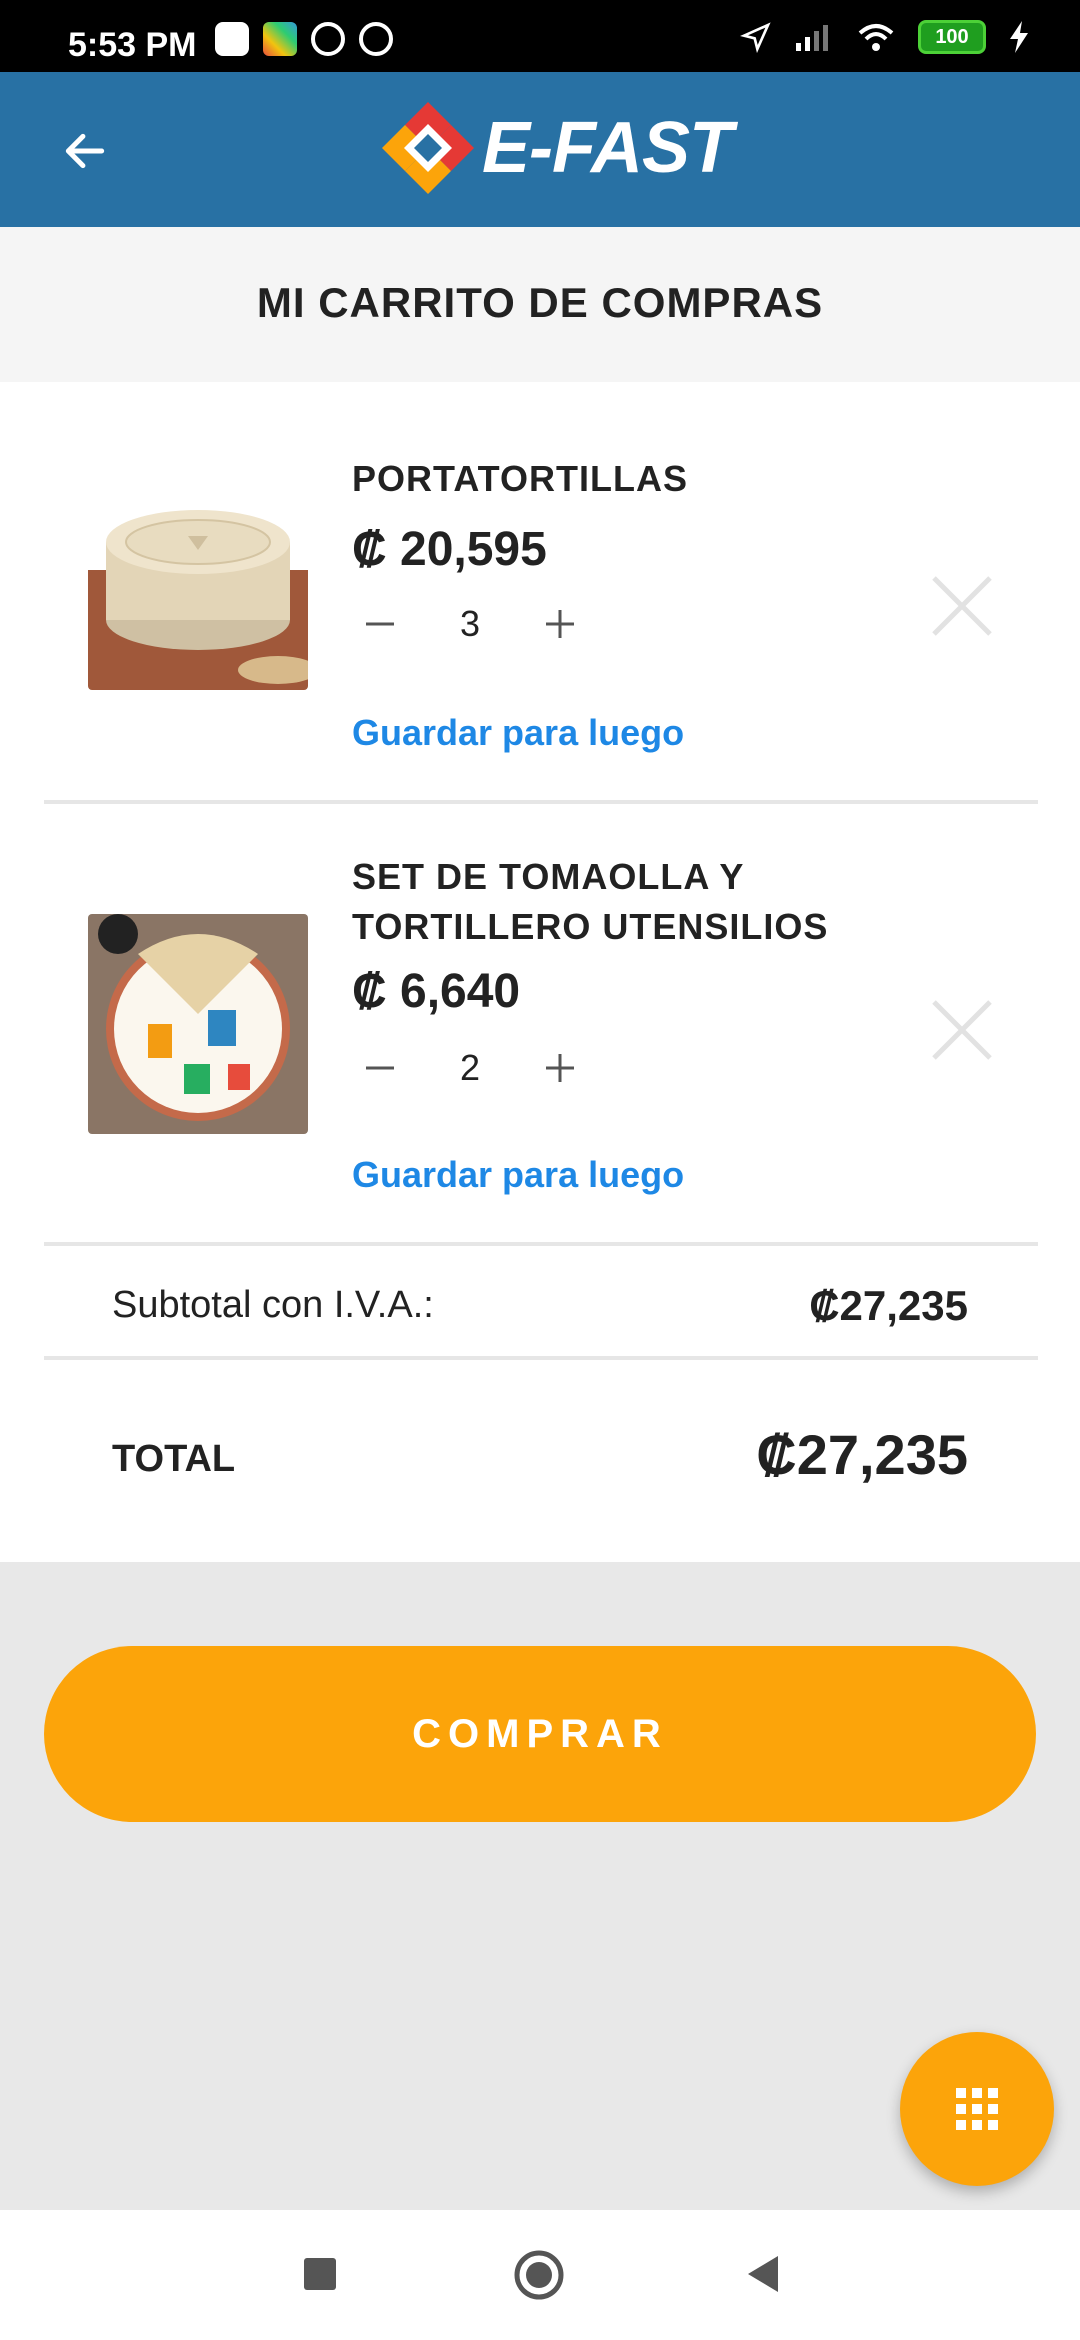  Describe the element at coordinates (520, 478) in the screenshot. I see `product-name: PORTATORTILLAS` at that location.